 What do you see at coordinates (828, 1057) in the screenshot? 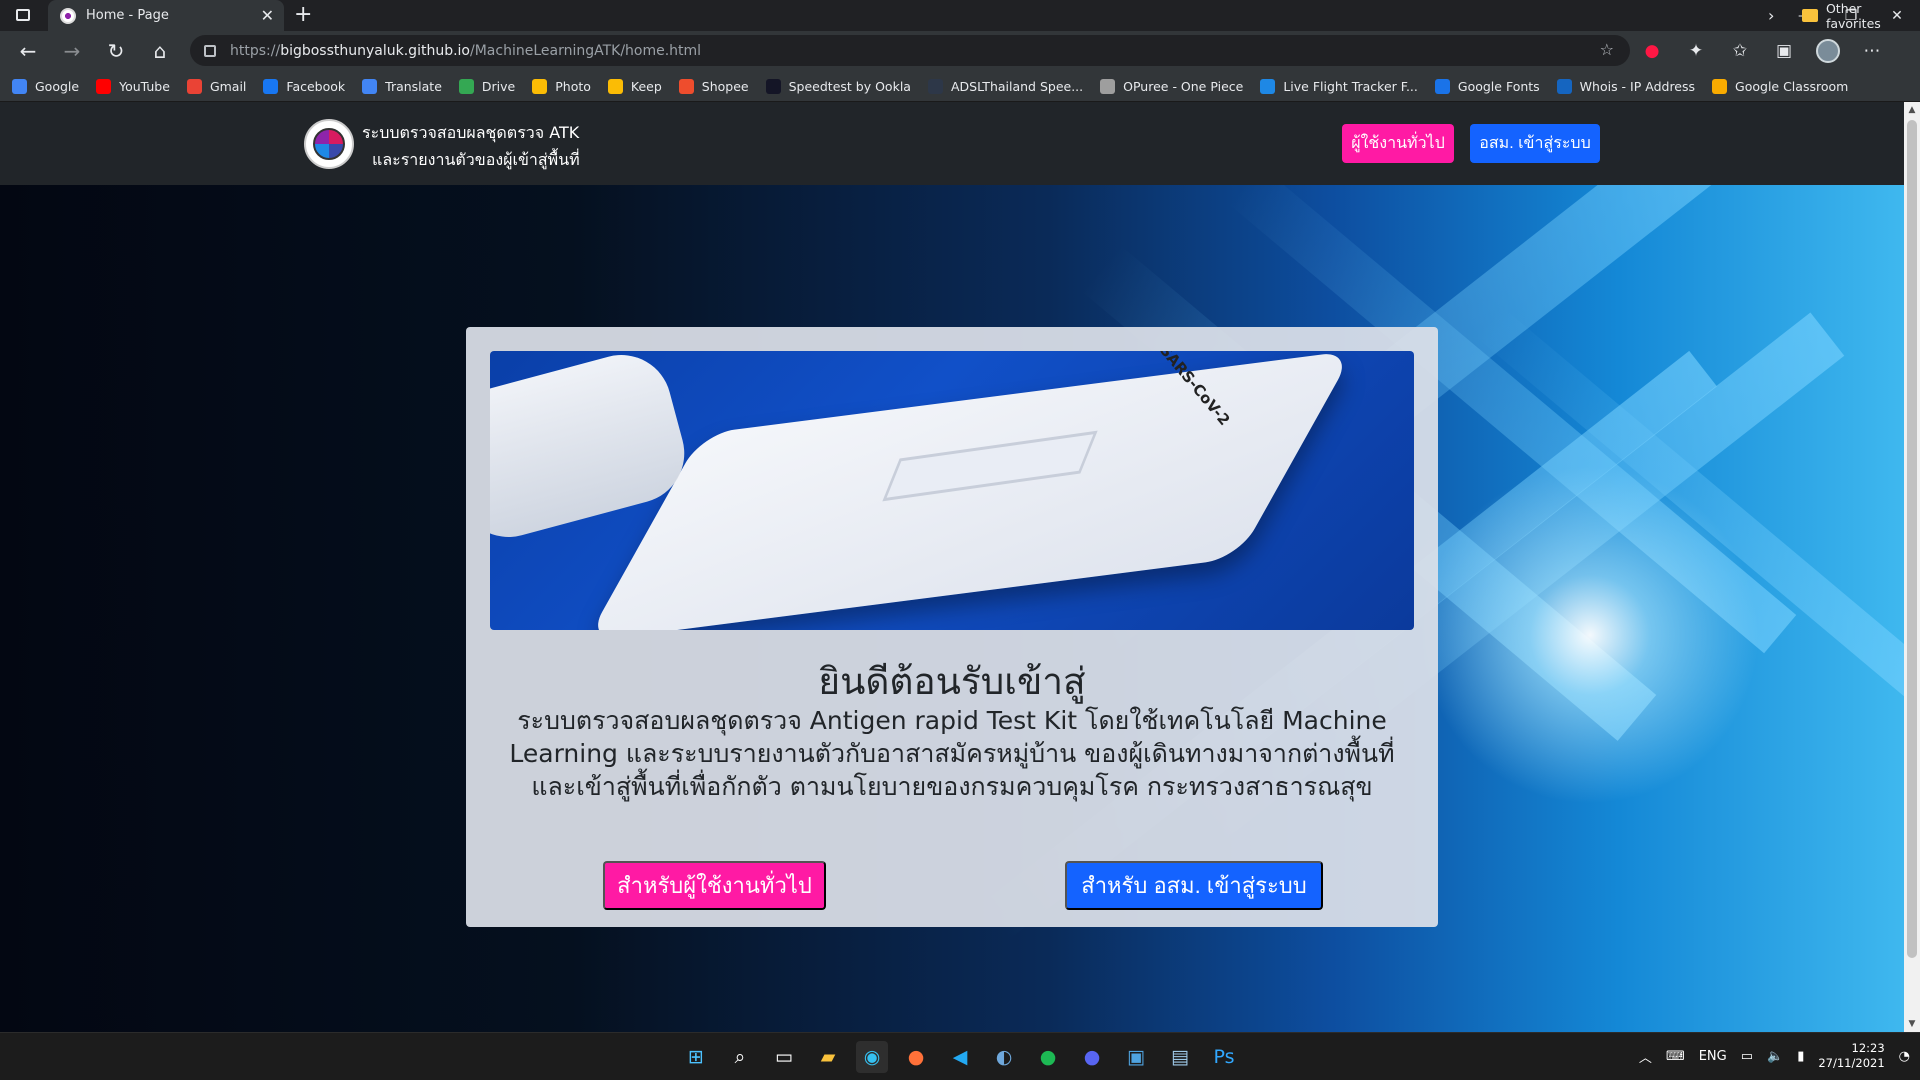
I see `file-explorer-icon: ▰` at bounding box center [828, 1057].